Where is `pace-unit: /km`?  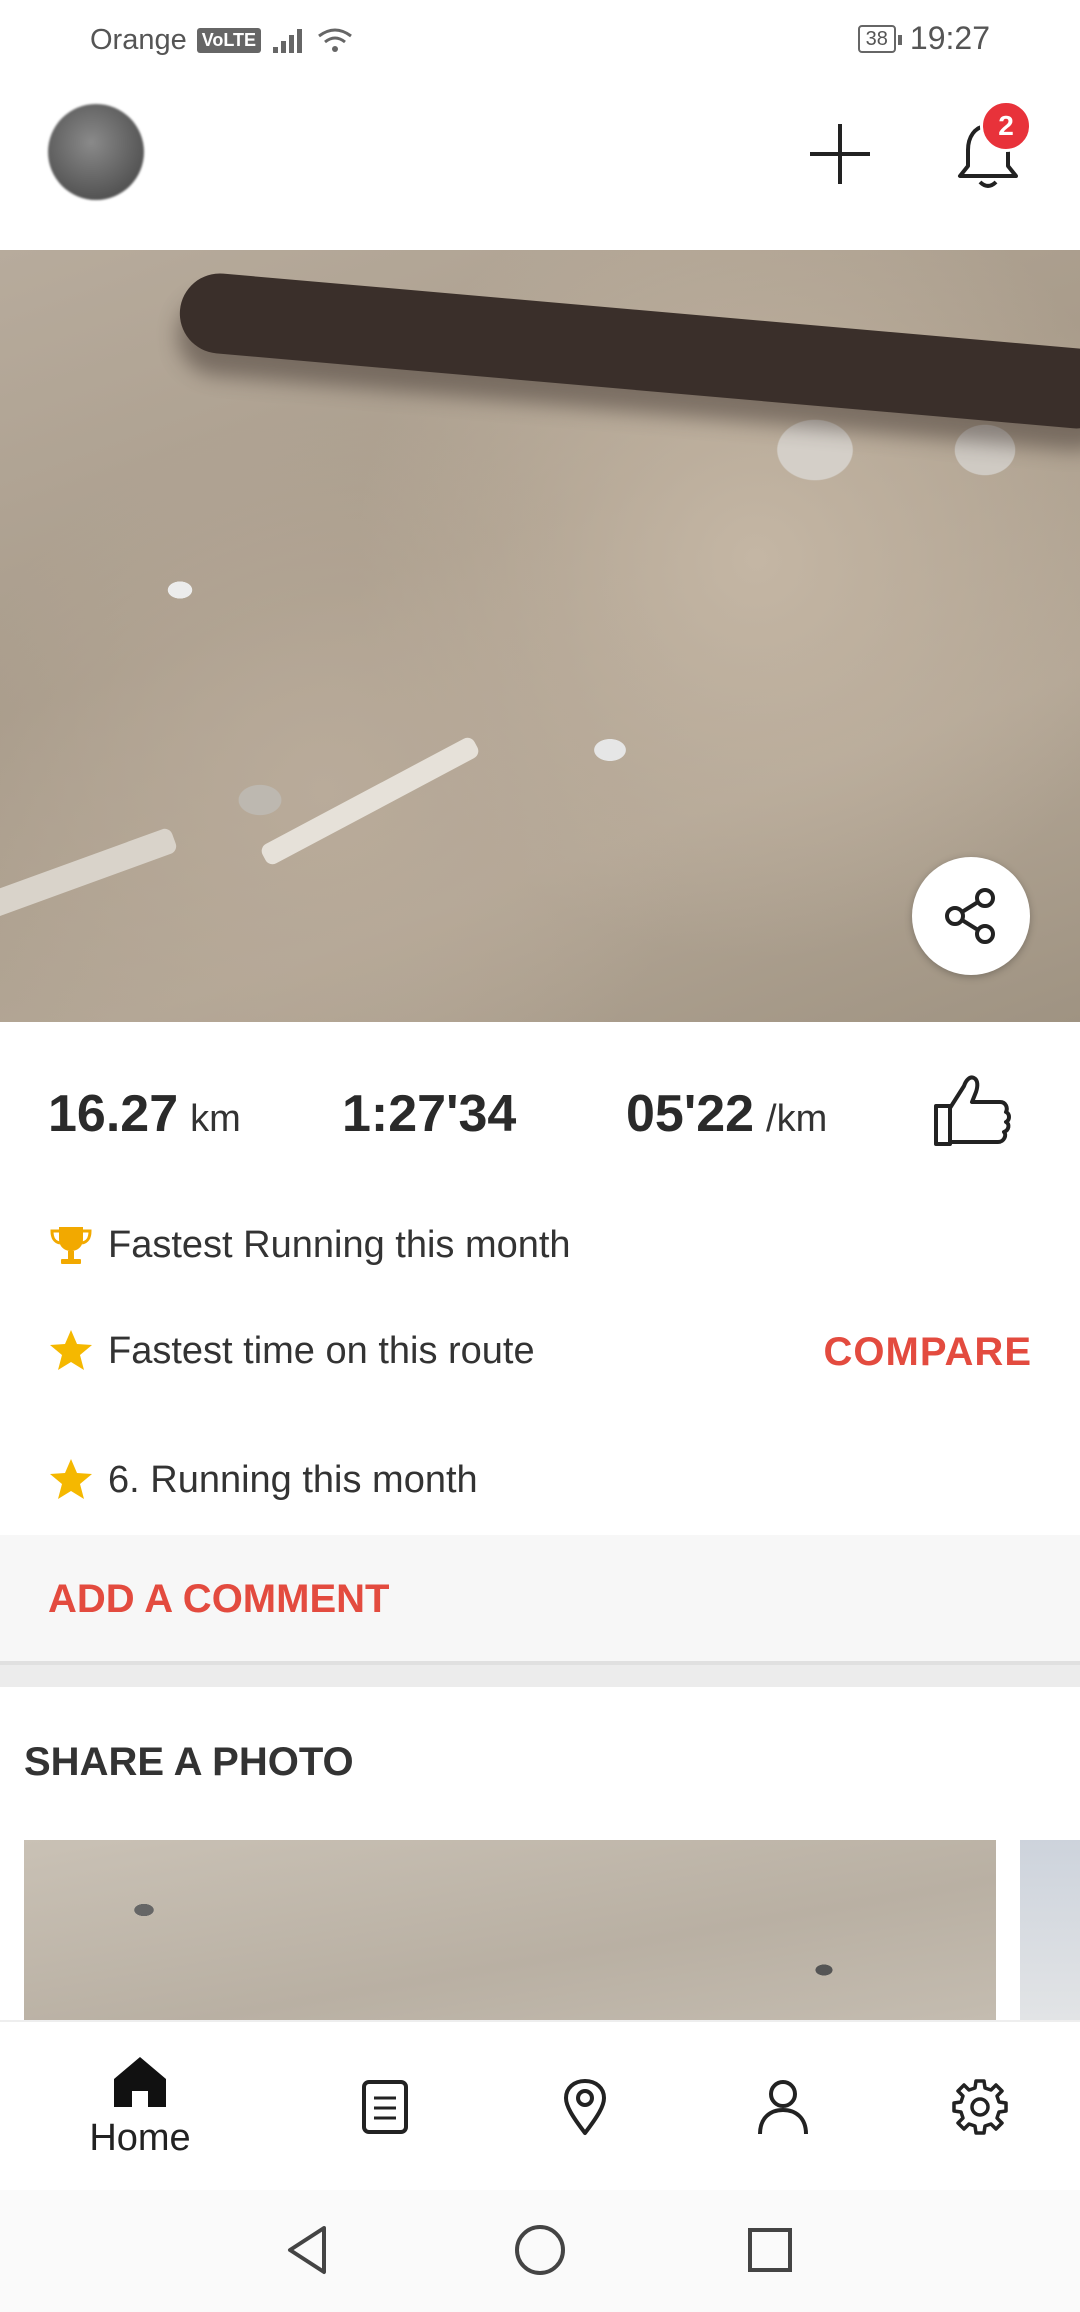 pace-unit: /km is located at coordinates (797, 1119).